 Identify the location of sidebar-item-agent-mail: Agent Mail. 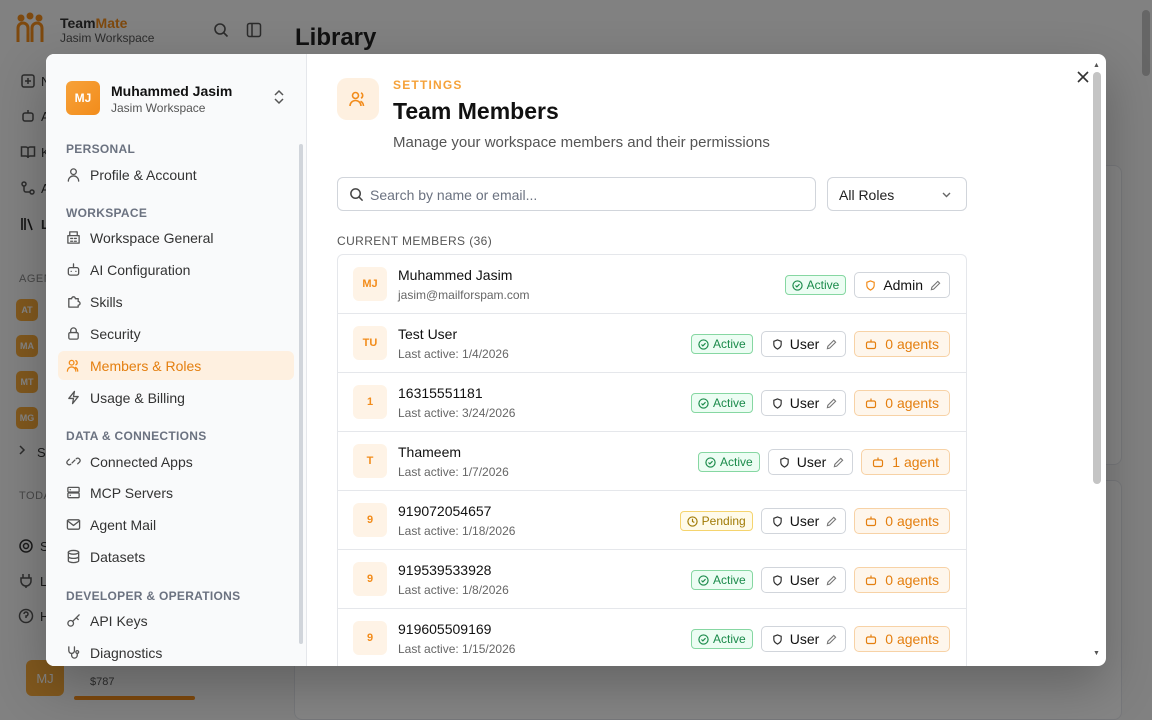
(176, 524).